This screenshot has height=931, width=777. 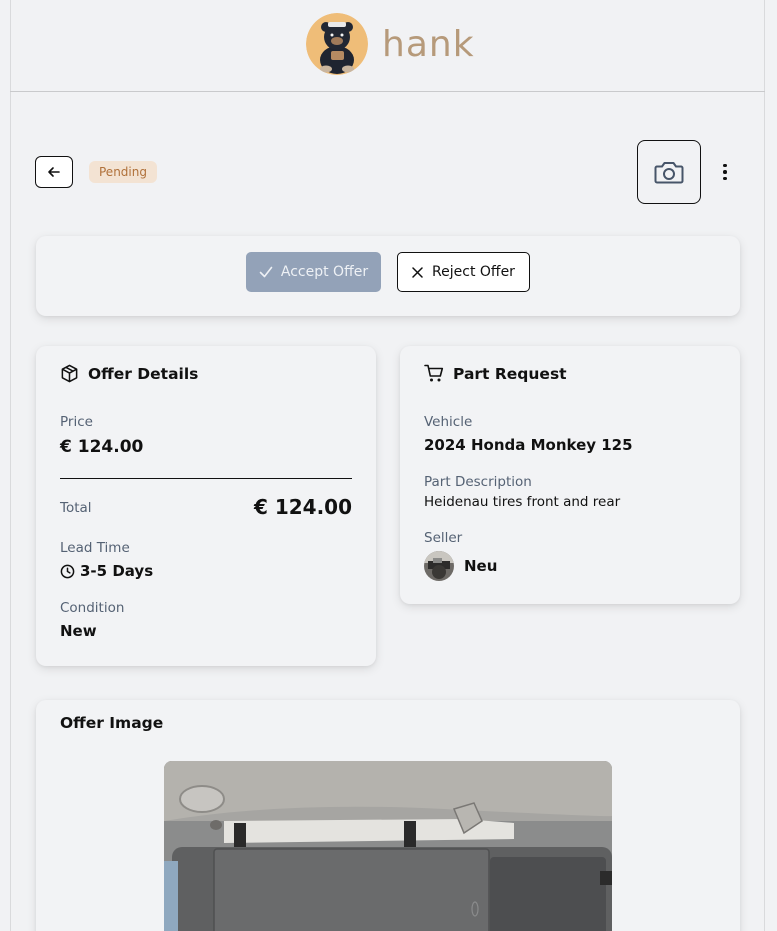 I want to click on lead-time-label: Lead Time, so click(x=95, y=548).